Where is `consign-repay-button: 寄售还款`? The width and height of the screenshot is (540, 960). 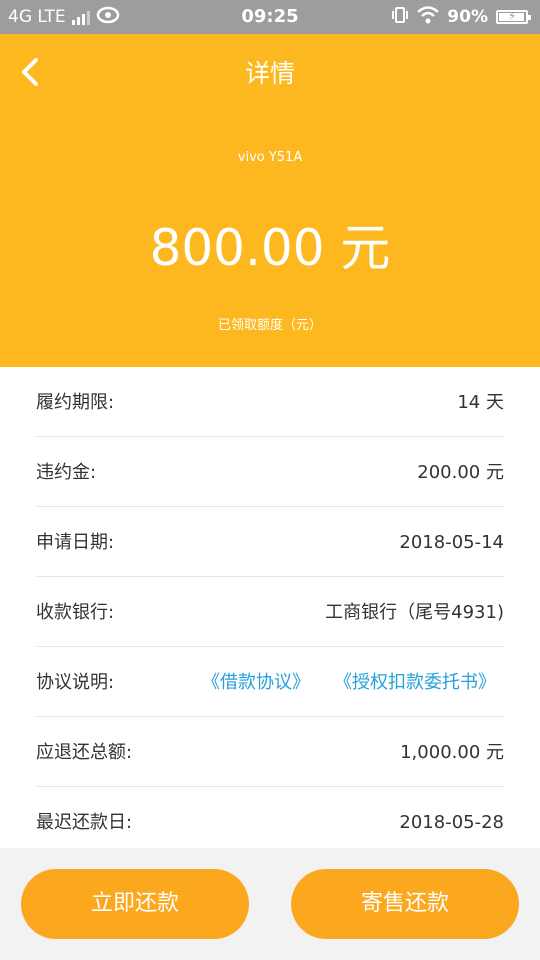
consign-repay-button: 寄售还款 is located at coordinates (405, 904).